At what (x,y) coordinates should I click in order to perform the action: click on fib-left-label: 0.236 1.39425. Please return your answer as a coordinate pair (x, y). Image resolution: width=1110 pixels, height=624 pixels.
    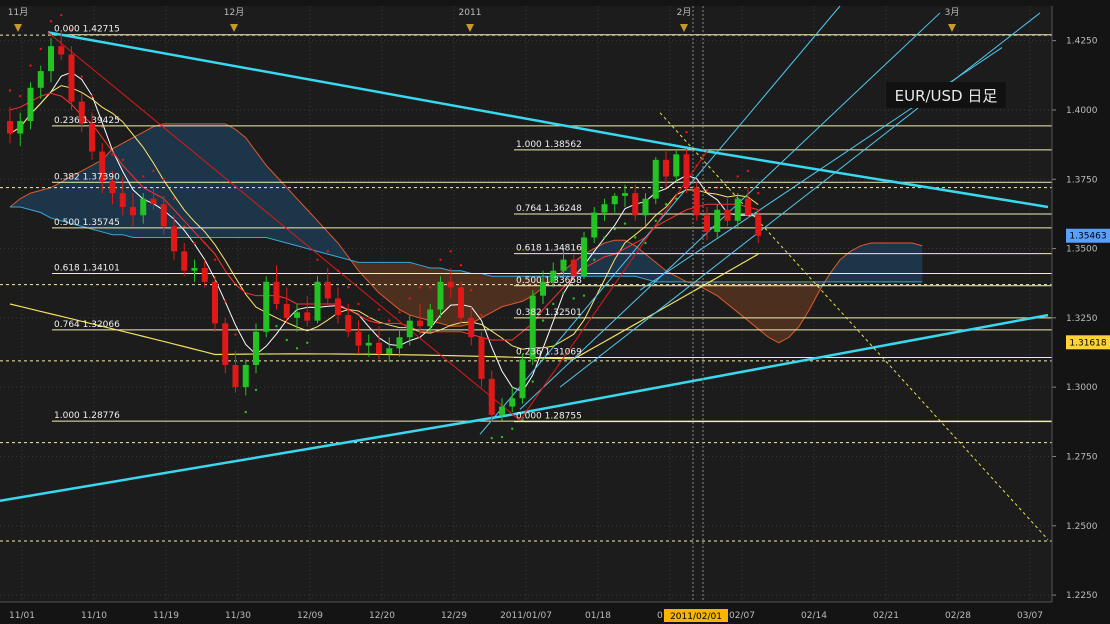
    Looking at the image, I should click on (87, 121).